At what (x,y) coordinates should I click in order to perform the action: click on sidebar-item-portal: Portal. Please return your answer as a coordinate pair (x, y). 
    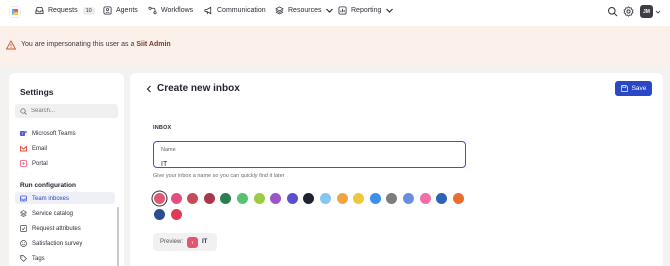
    Looking at the image, I should click on (34, 163).